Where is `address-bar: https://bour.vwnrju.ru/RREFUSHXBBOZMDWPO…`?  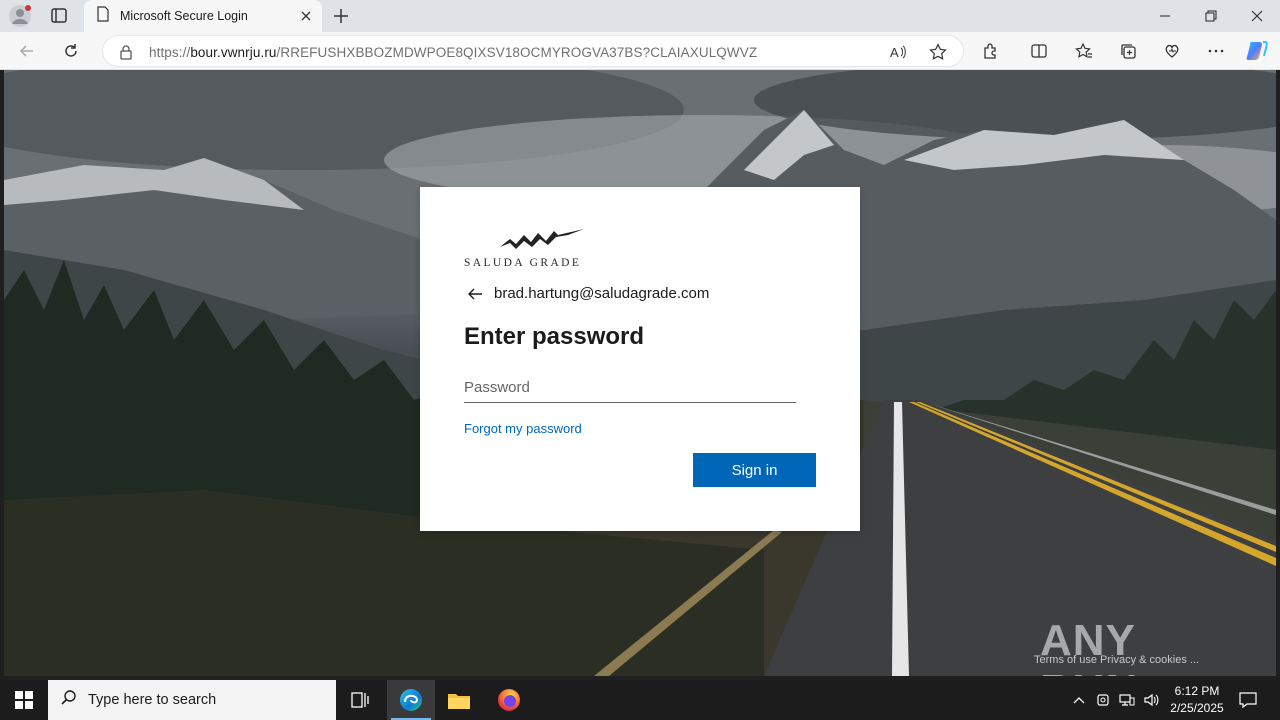 address-bar: https://bour.vwnrju.ru/RREFUSHXBBOZMDWPO… is located at coordinates (533, 51).